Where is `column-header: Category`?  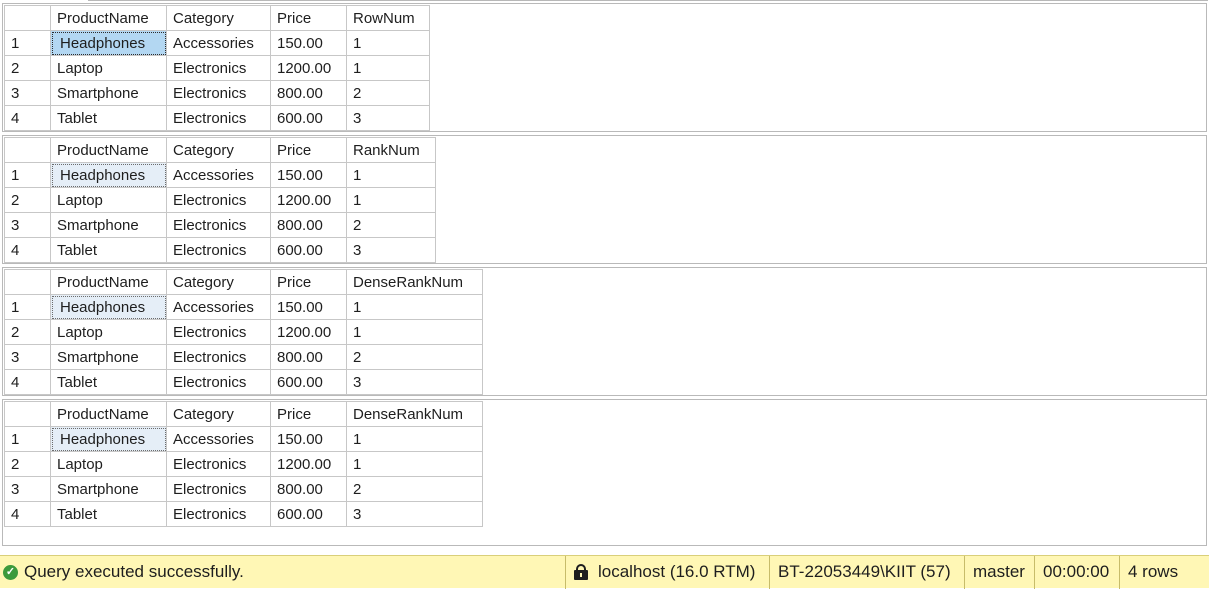 column-header: Category is located at coordinates (218, 414).